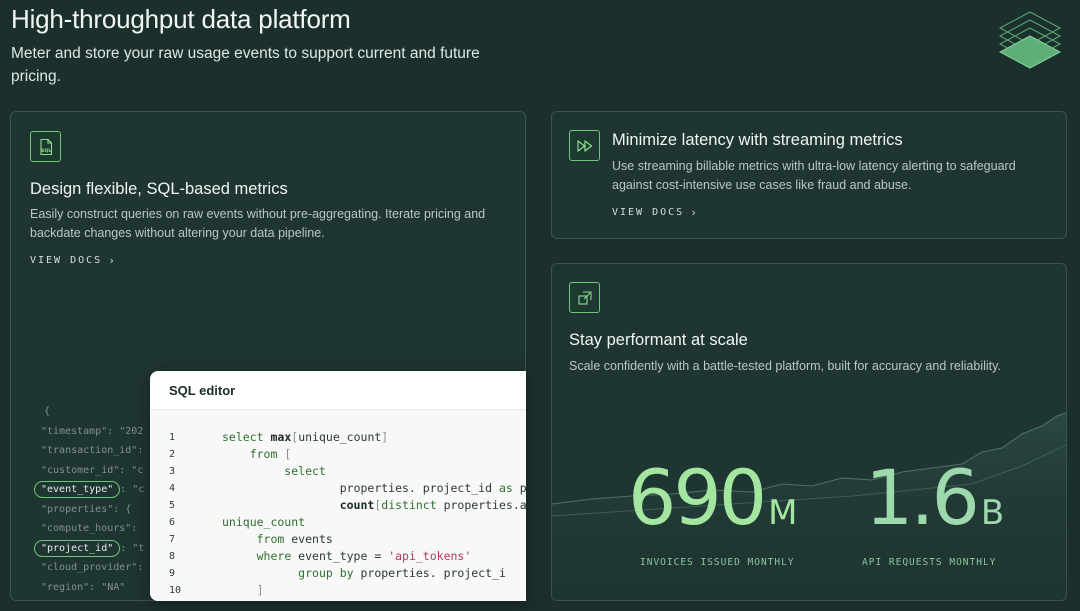 This screenshot has height=611, width=1080. I want to click on metric-invoices: 690 M INVOICES ISSUED MONTHLY, so click(713, 514).